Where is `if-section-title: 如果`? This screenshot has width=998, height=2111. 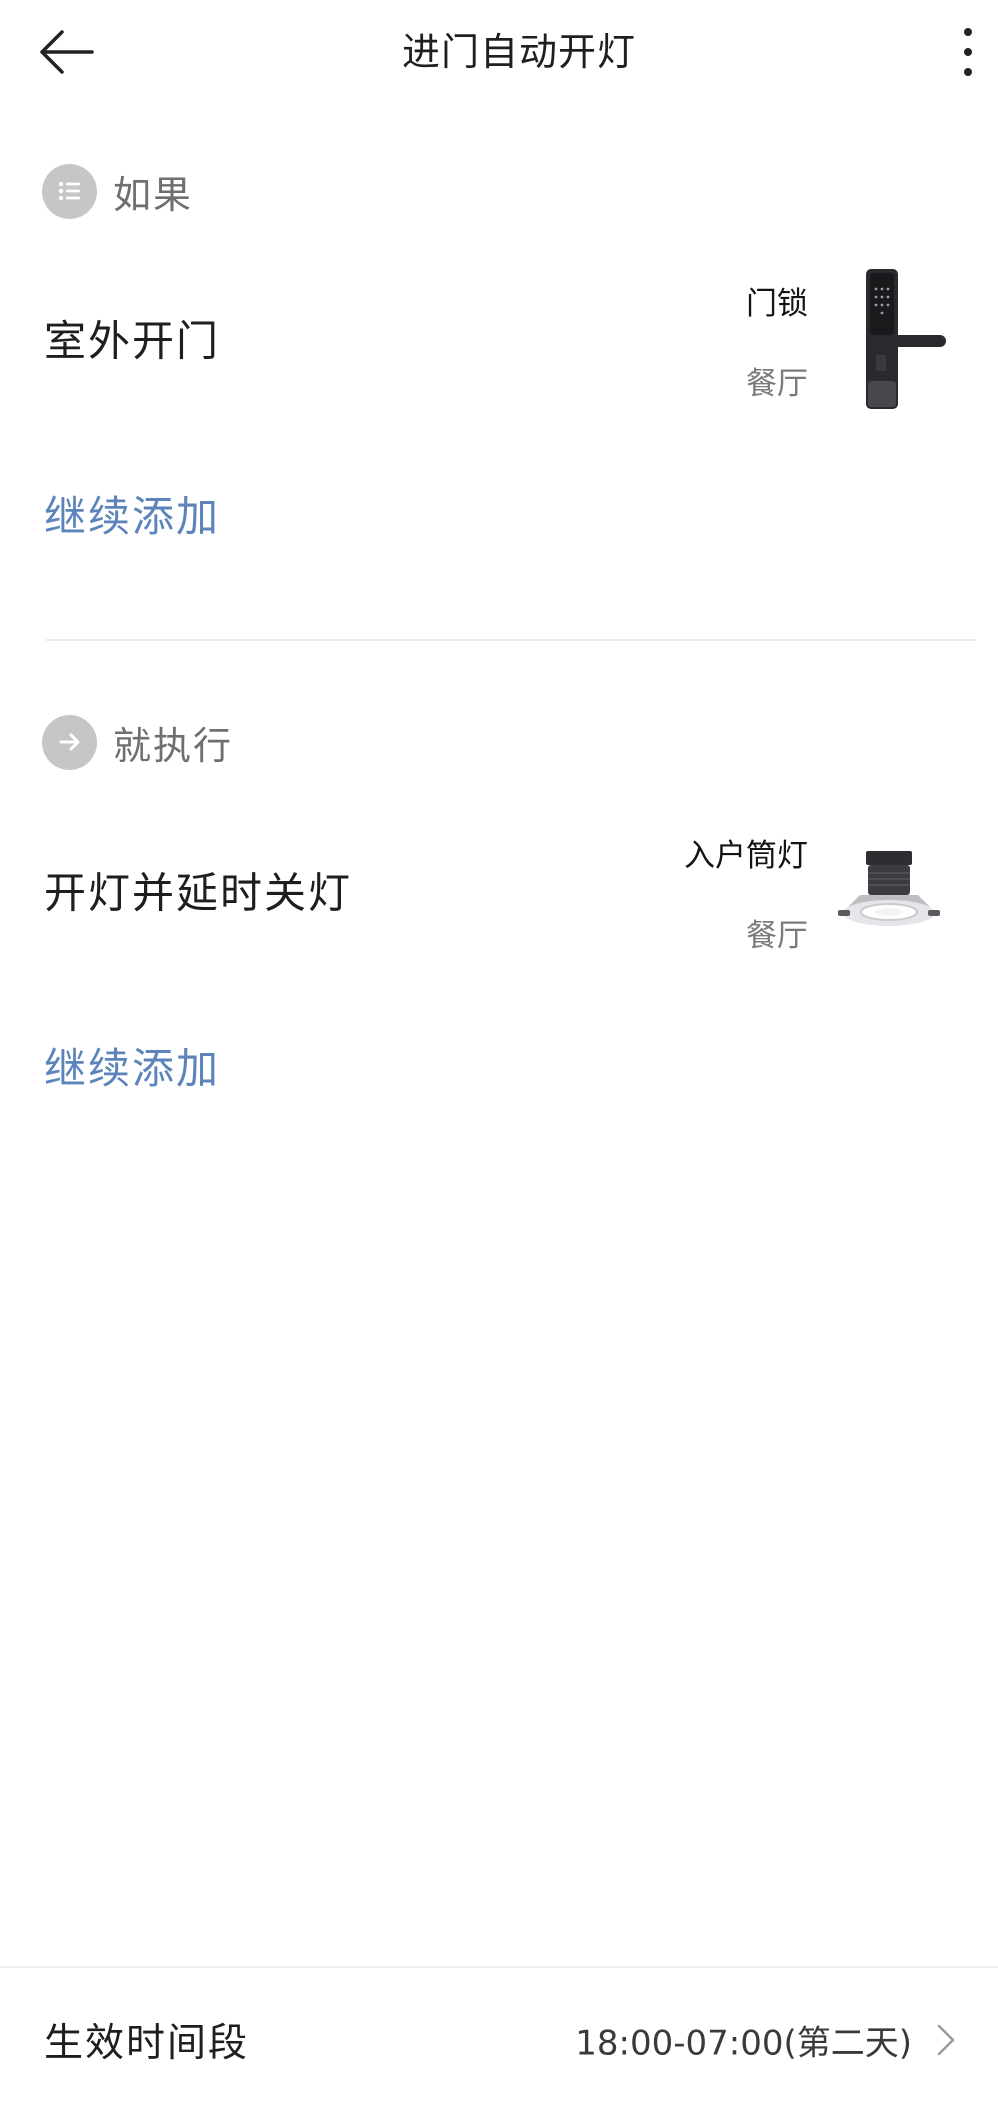 if-section-title: 如果 is located at coordinates (153, 194).